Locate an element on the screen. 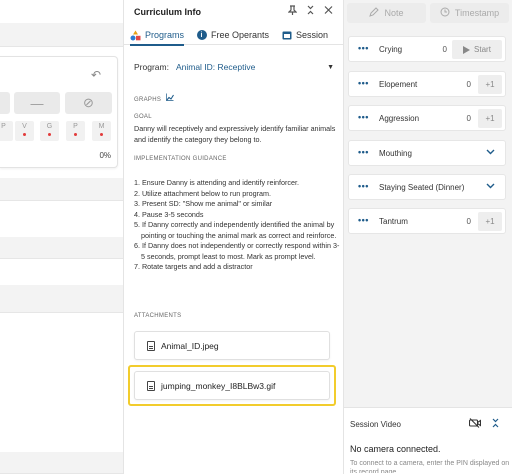  prompt-card: ↶ — ⊘ P V G P M 0% is located at coordinates (59, 112).